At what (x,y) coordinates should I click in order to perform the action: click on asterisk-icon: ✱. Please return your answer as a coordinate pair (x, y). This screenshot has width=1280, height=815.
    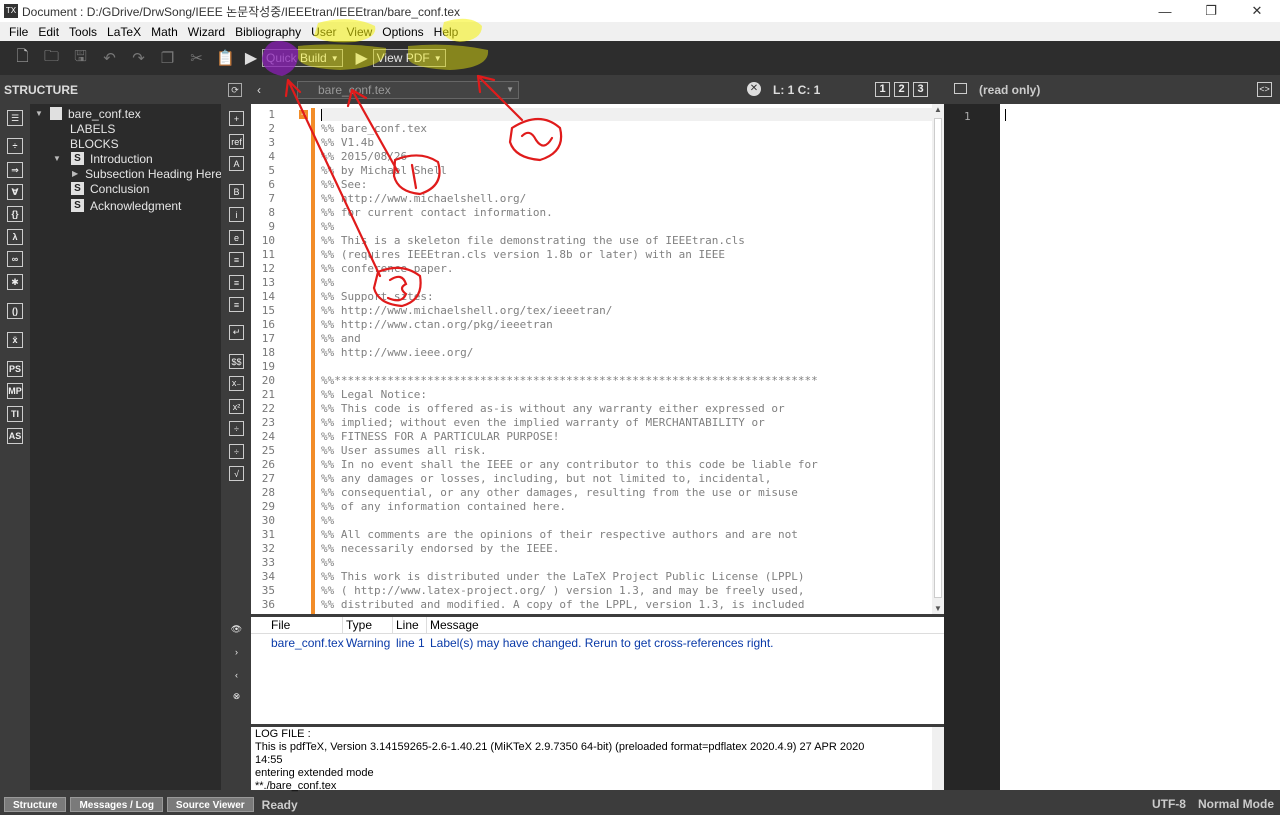
    Looking at the image, I should click on (15, 282).